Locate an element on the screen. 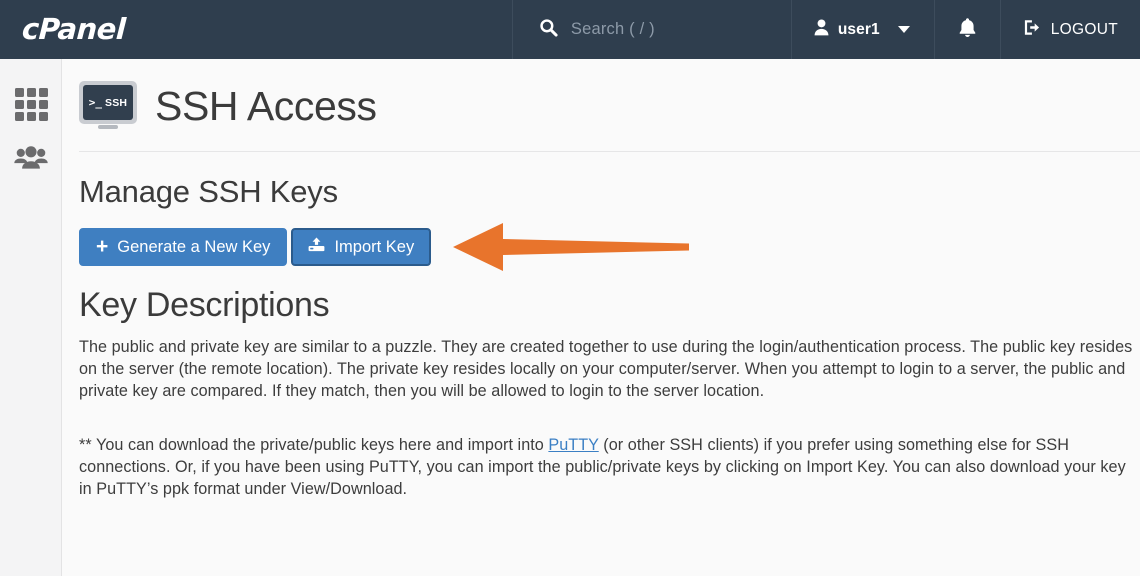 The height and width of the screenshot is (576, 1140). cpanel-logo: cPanel is located at coordinates (80, 29).